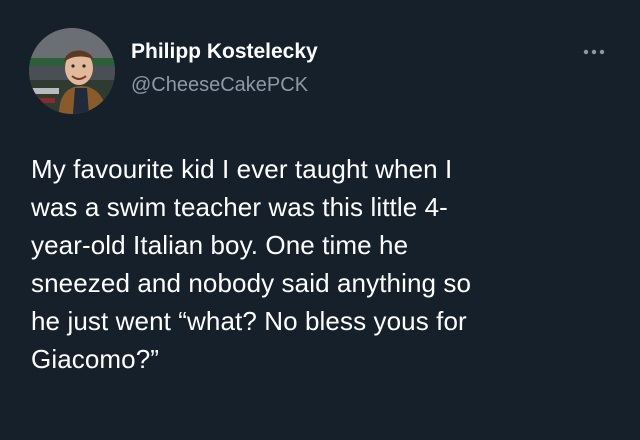  Describe the element at coordinates (224, 52) in the screenshot. I see `author-name: Philipp Kostelecky` at that location.